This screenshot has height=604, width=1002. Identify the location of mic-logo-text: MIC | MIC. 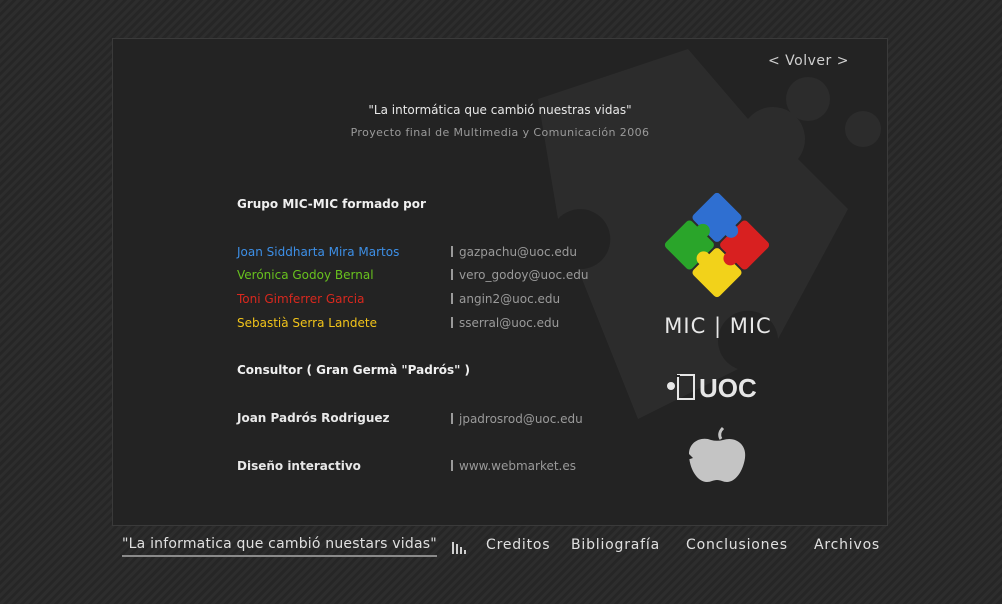
(718, 326).